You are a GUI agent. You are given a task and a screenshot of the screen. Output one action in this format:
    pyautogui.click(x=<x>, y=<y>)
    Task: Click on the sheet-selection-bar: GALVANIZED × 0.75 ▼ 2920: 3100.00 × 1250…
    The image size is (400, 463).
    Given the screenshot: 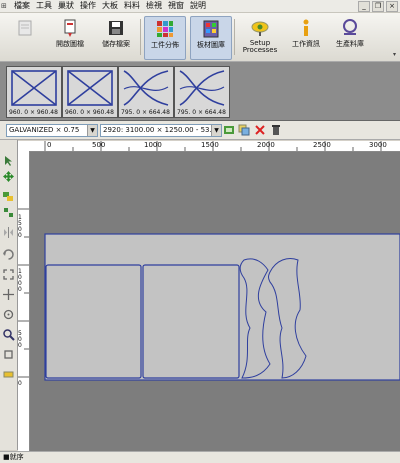 What is the action you would take?
    pyautogui.click(x=200, y=130)
    